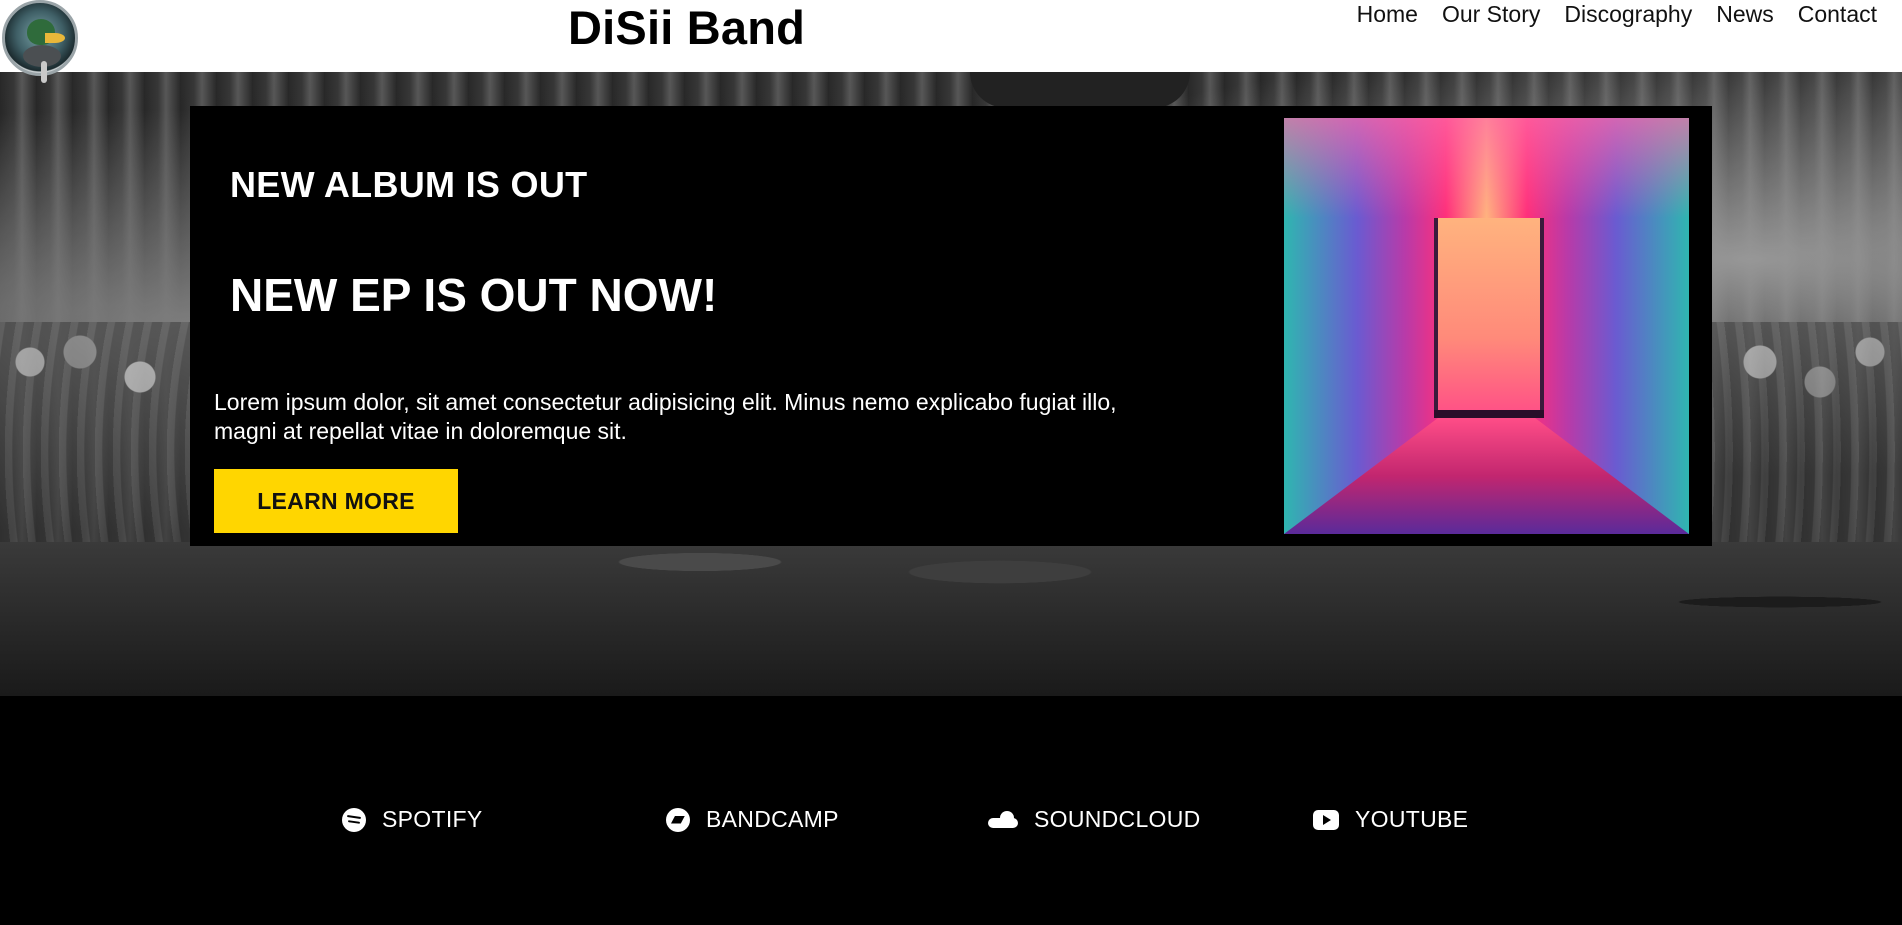 The height and width of the screenshot is (925, 1902). I want to click on nav-news: News, so click(1745, 14).